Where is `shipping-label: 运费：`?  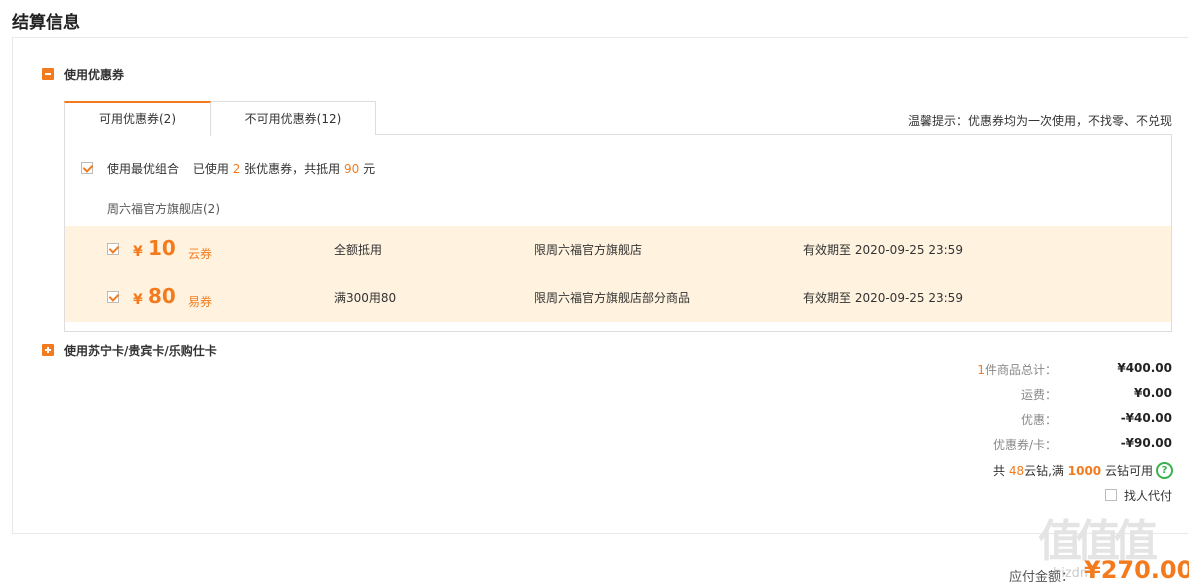 shipping-label: 运费： is located at coordinates (1038, 395).